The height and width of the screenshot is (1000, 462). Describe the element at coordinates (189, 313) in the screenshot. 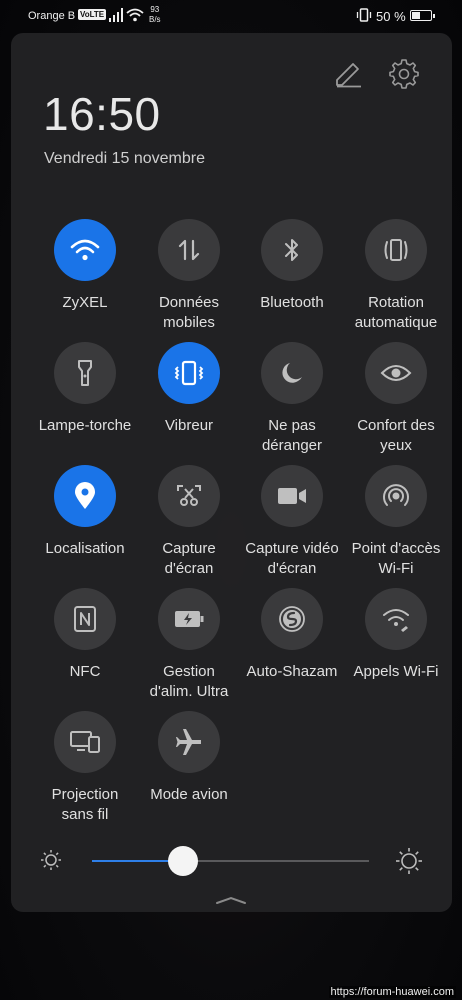

I see `quick-tile-label: Données mobiles` at that location.